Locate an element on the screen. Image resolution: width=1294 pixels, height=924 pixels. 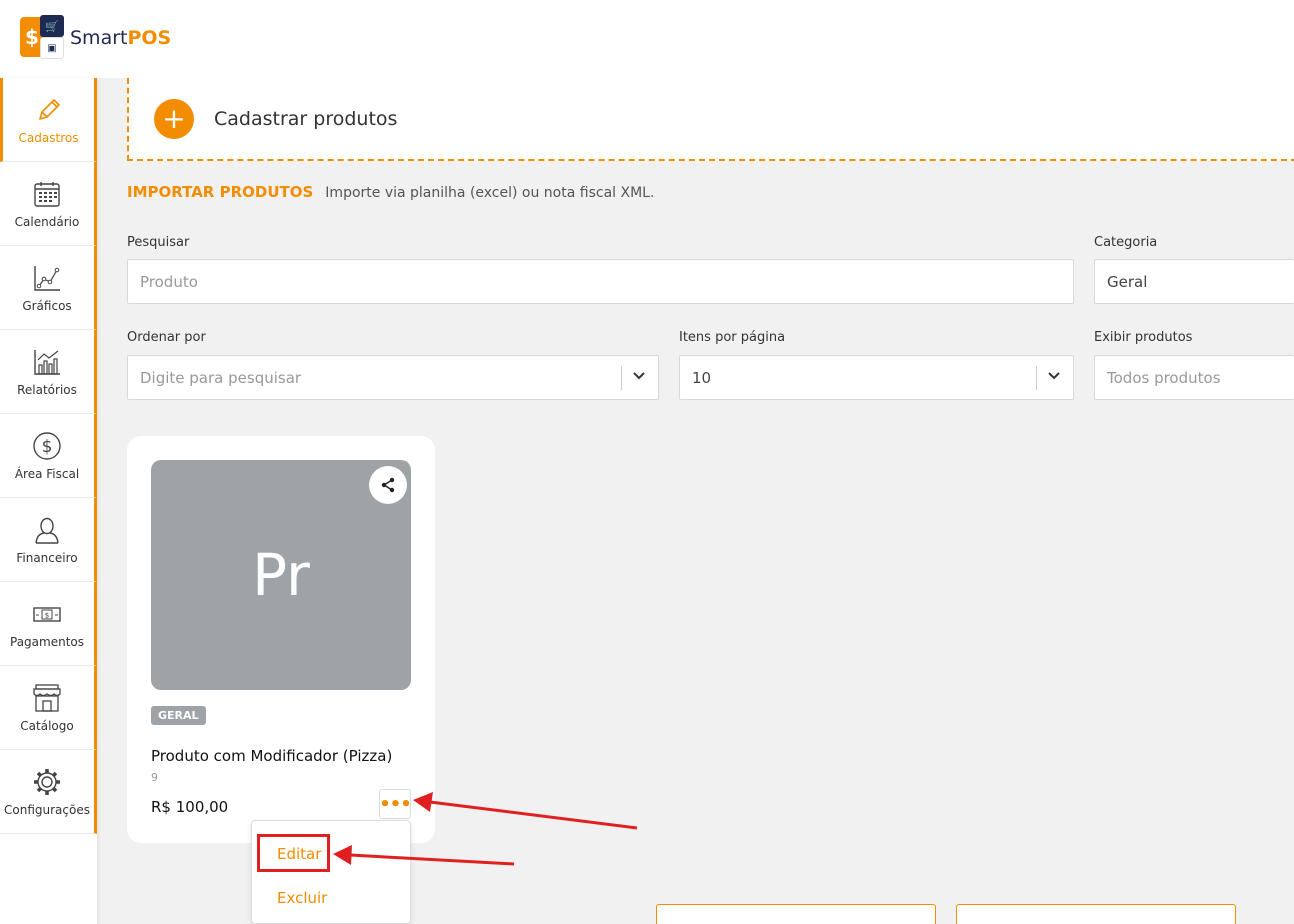
sidebar-item-financeiro: Financeiro is located at coordinates (48, 540).